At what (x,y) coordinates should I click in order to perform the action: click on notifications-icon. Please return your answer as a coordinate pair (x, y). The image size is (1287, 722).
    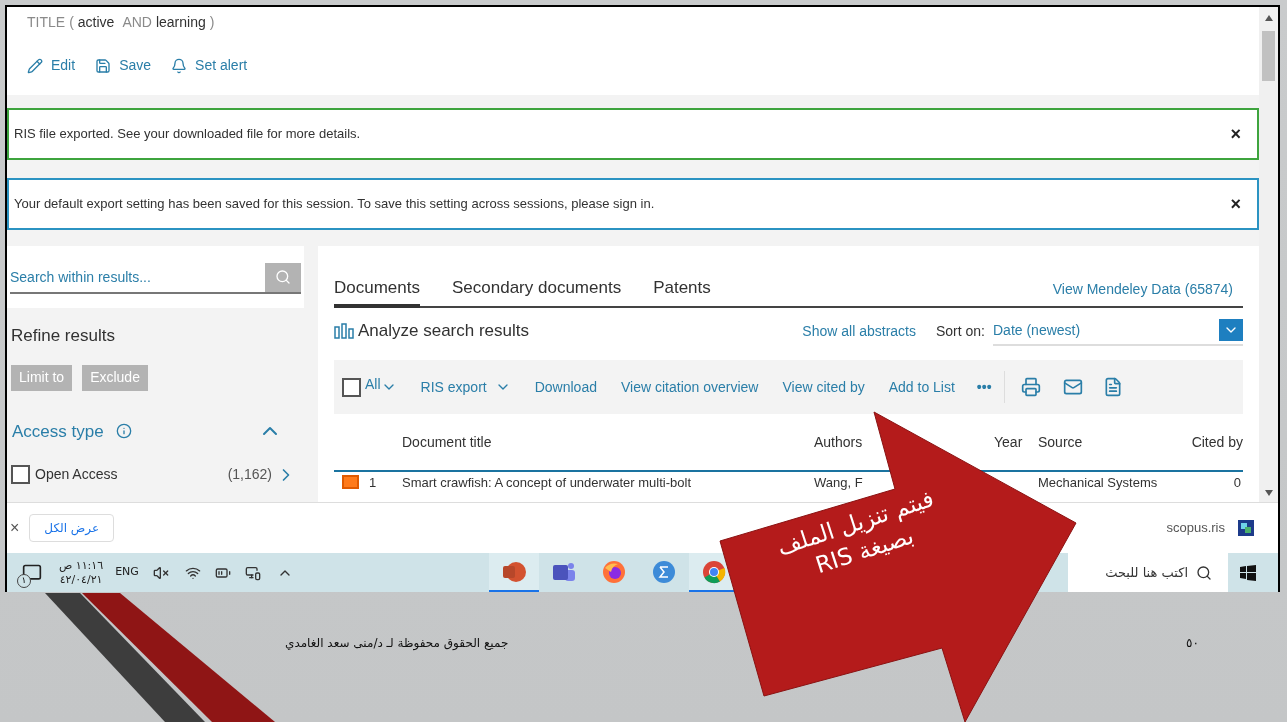
    Looking at the image, I should click on (32, 572).